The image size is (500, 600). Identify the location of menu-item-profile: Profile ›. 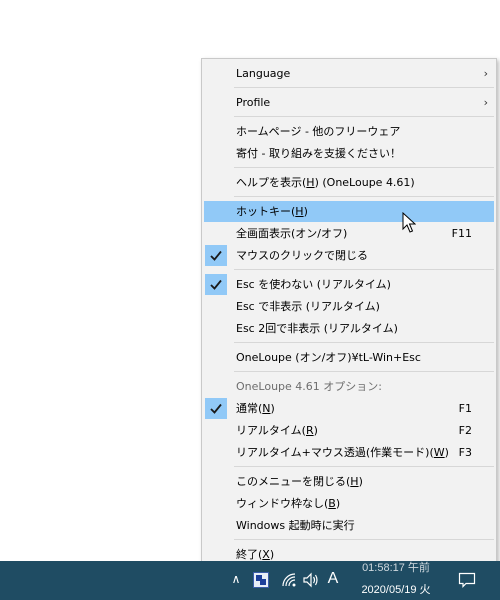
(349, 102).